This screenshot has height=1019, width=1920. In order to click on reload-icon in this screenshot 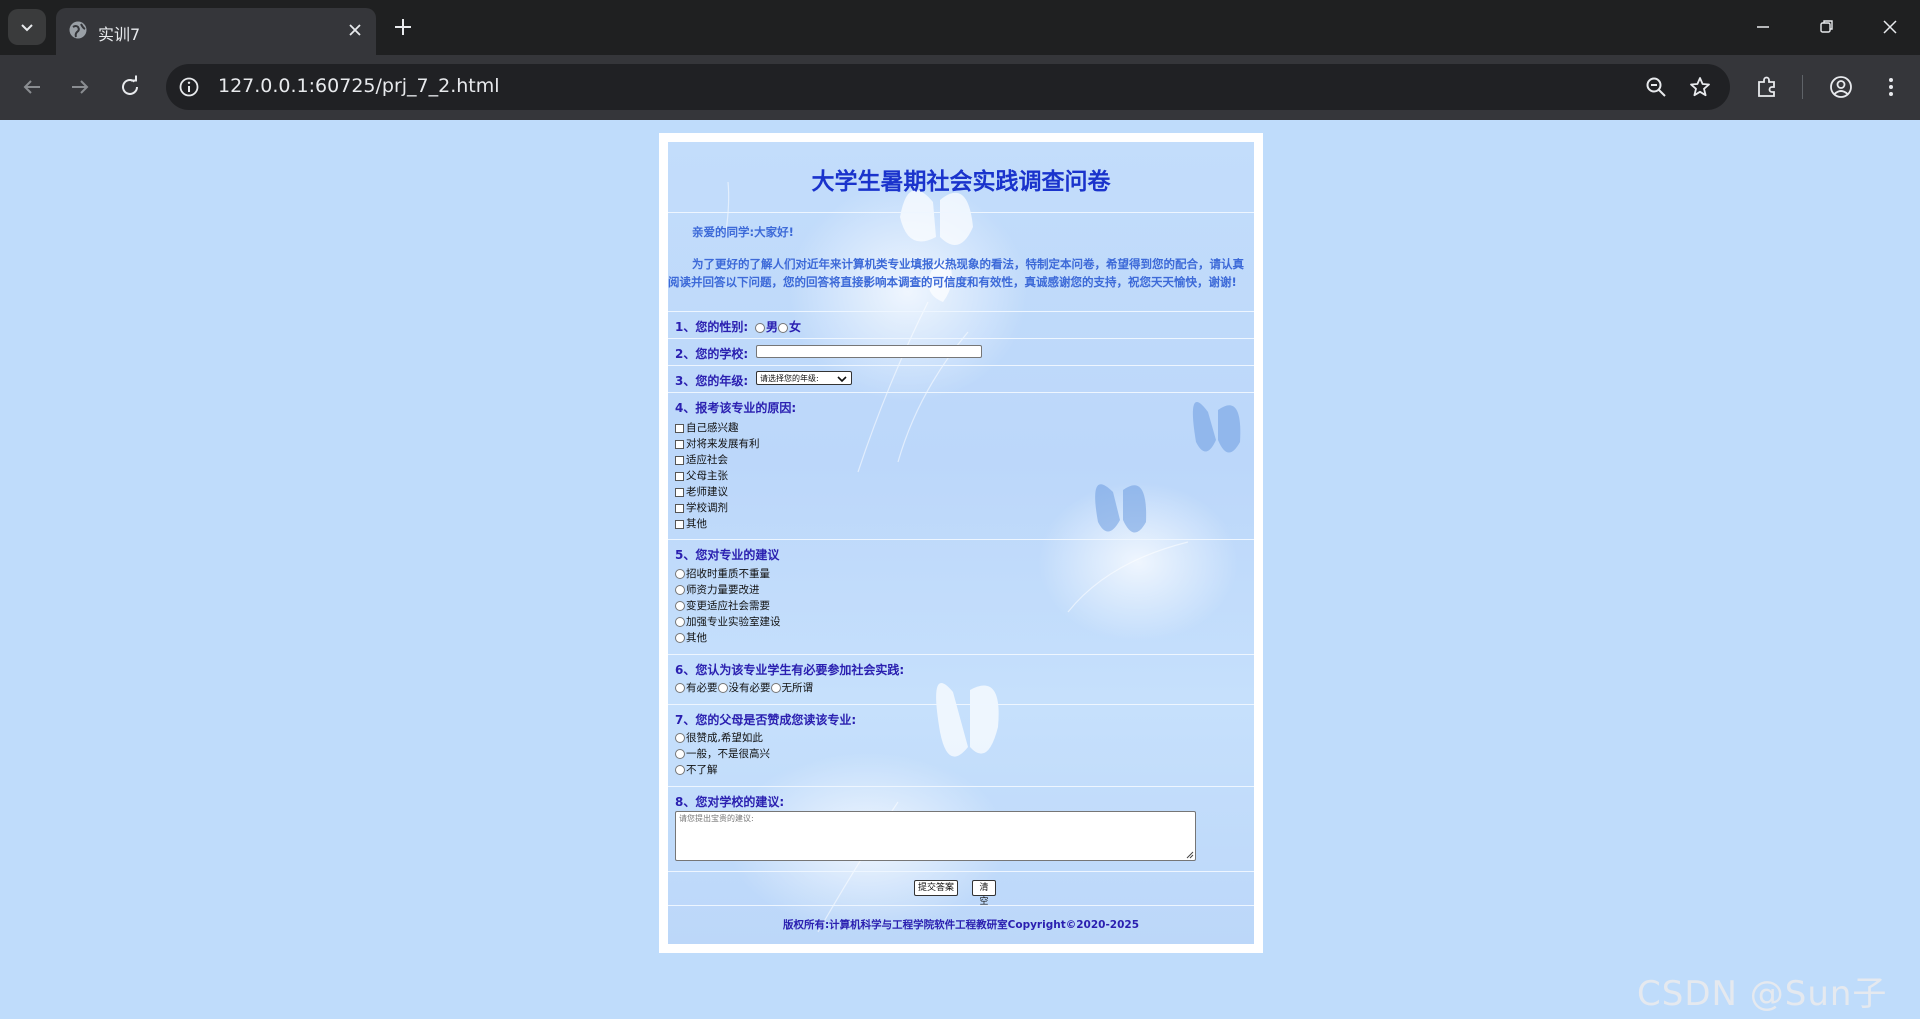, I will do `click(130, 87)`.